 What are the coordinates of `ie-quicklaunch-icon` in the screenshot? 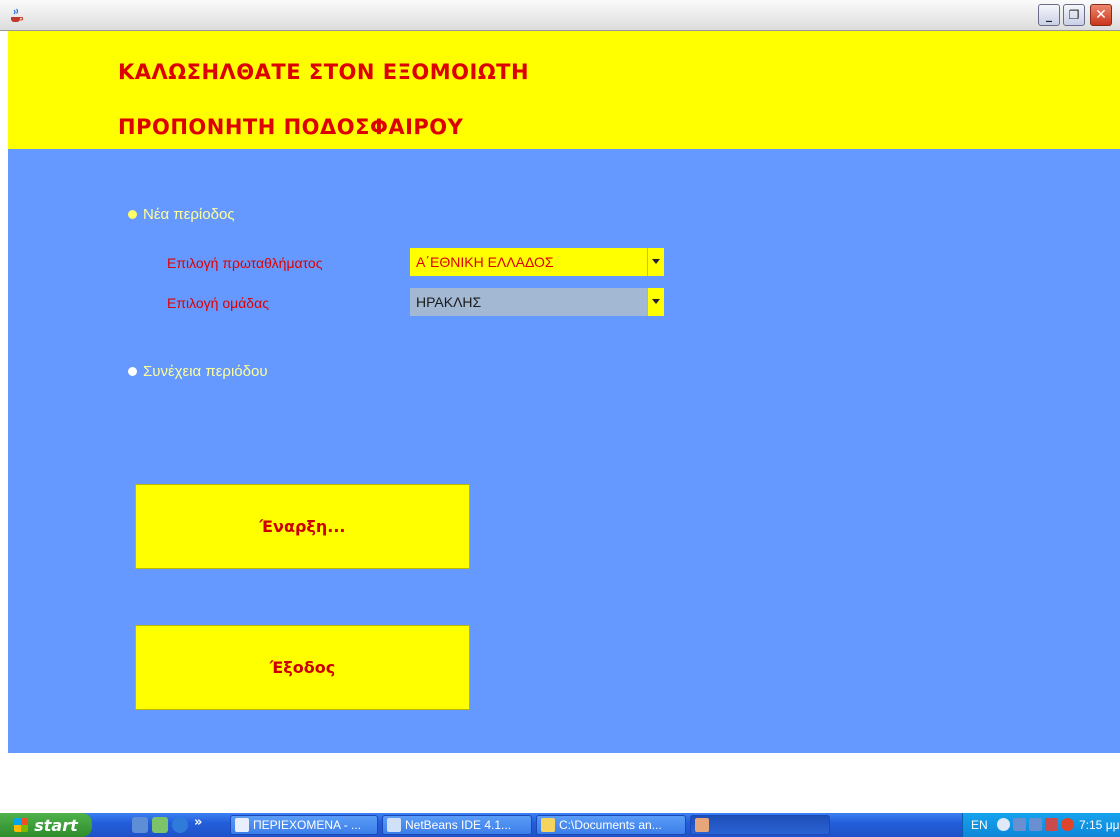 It's located at (180, 825).